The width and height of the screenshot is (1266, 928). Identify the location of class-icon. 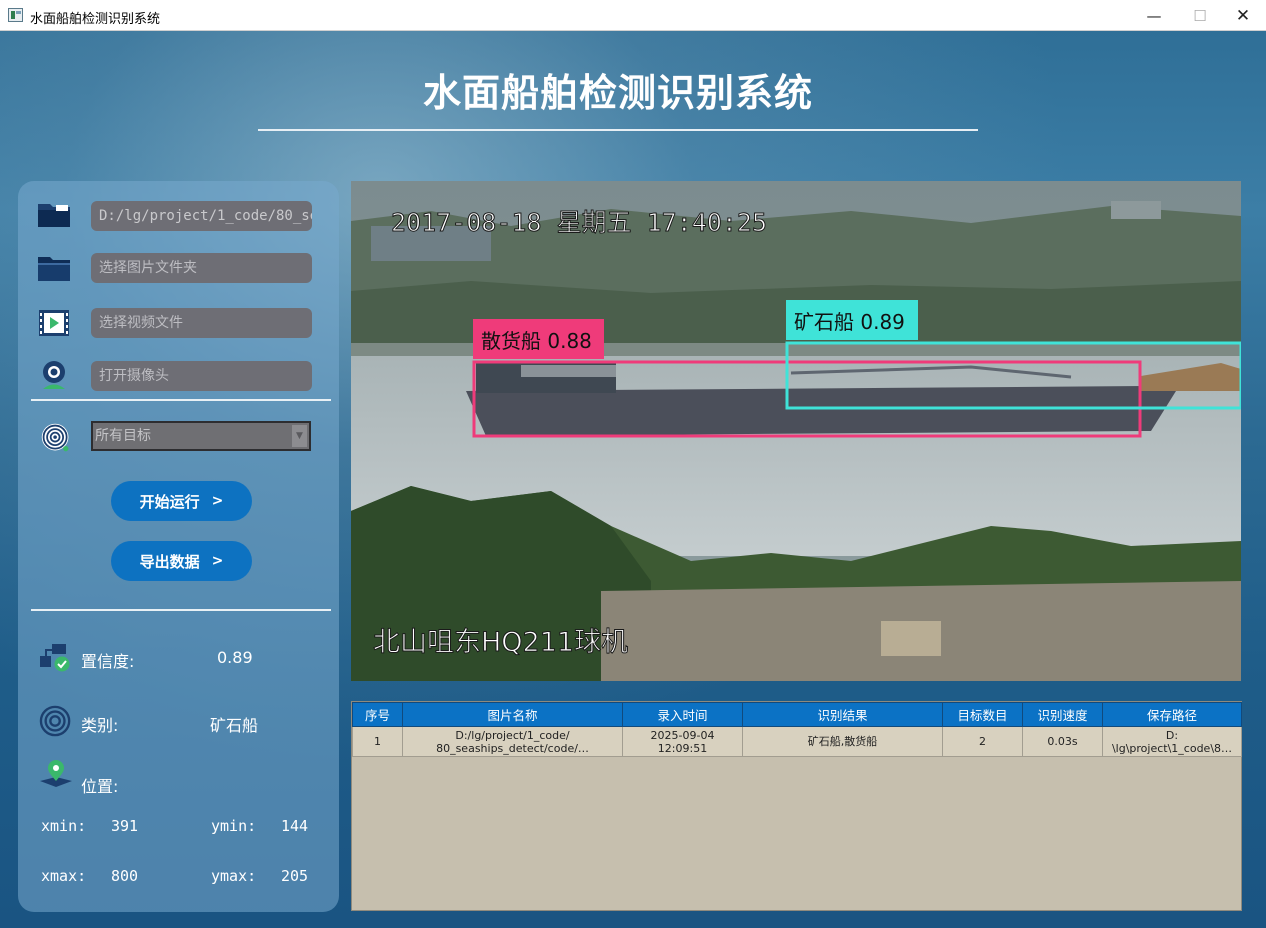
(55, 721).